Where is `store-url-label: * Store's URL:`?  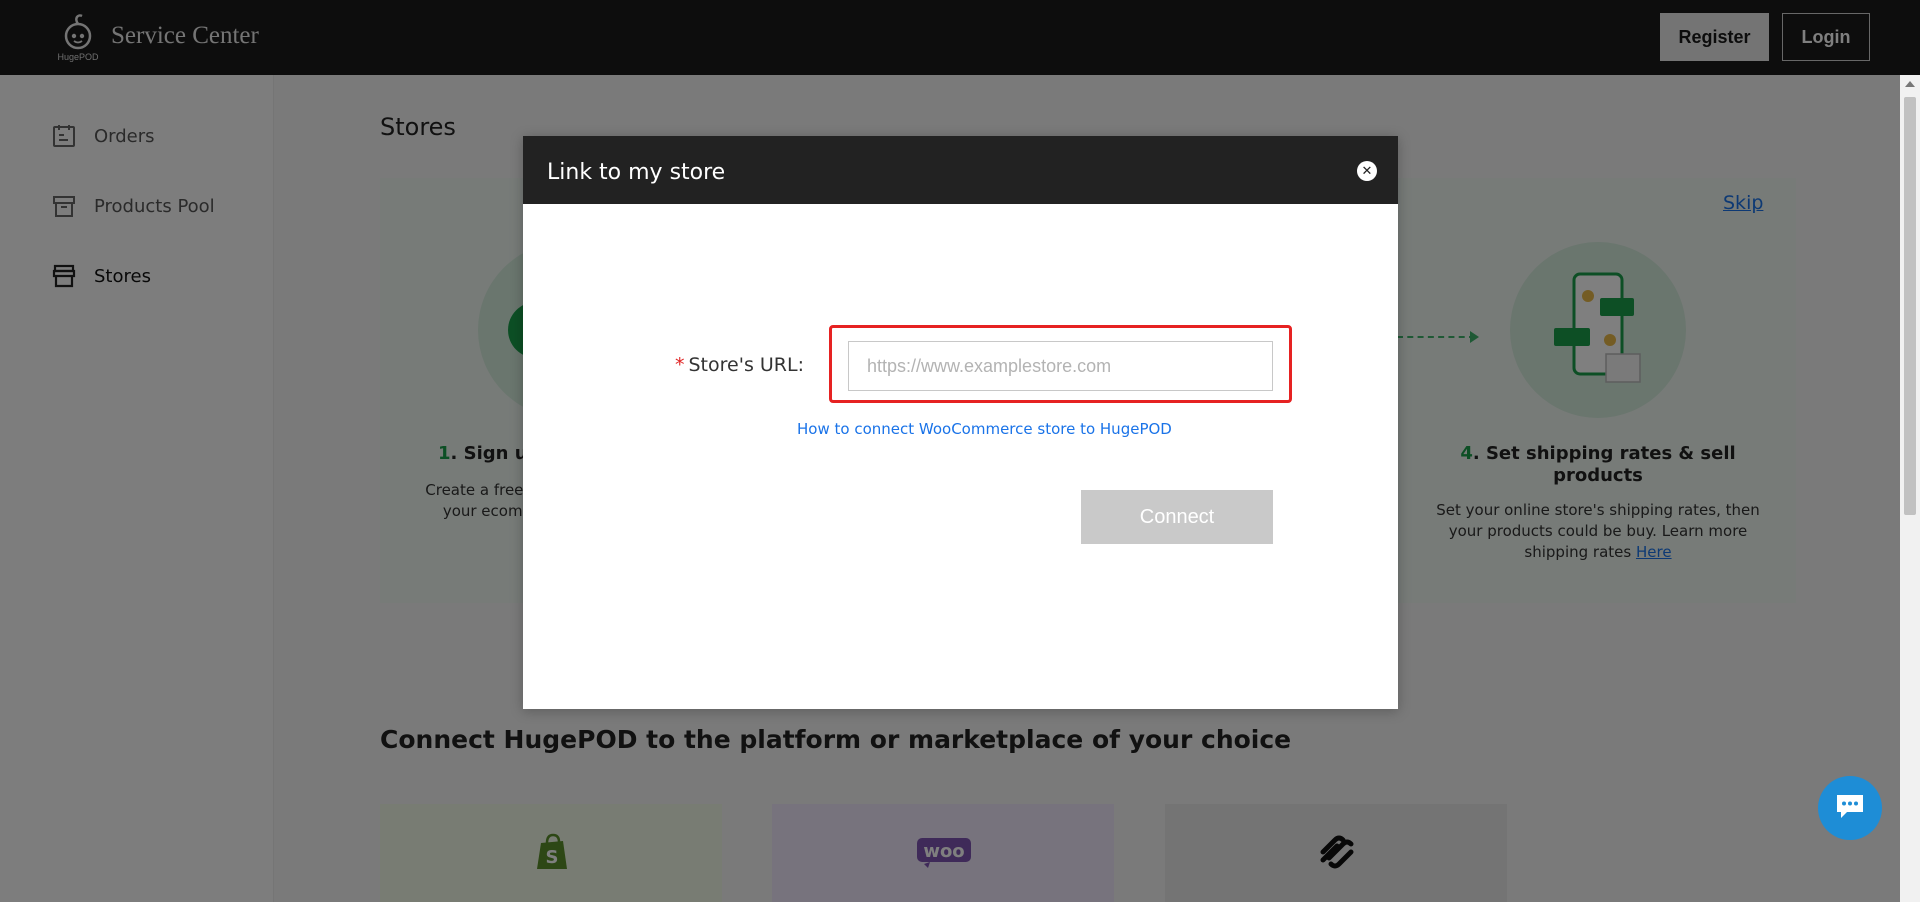
store-url-label: * Store's URL: is located at coordinates (739, 365).